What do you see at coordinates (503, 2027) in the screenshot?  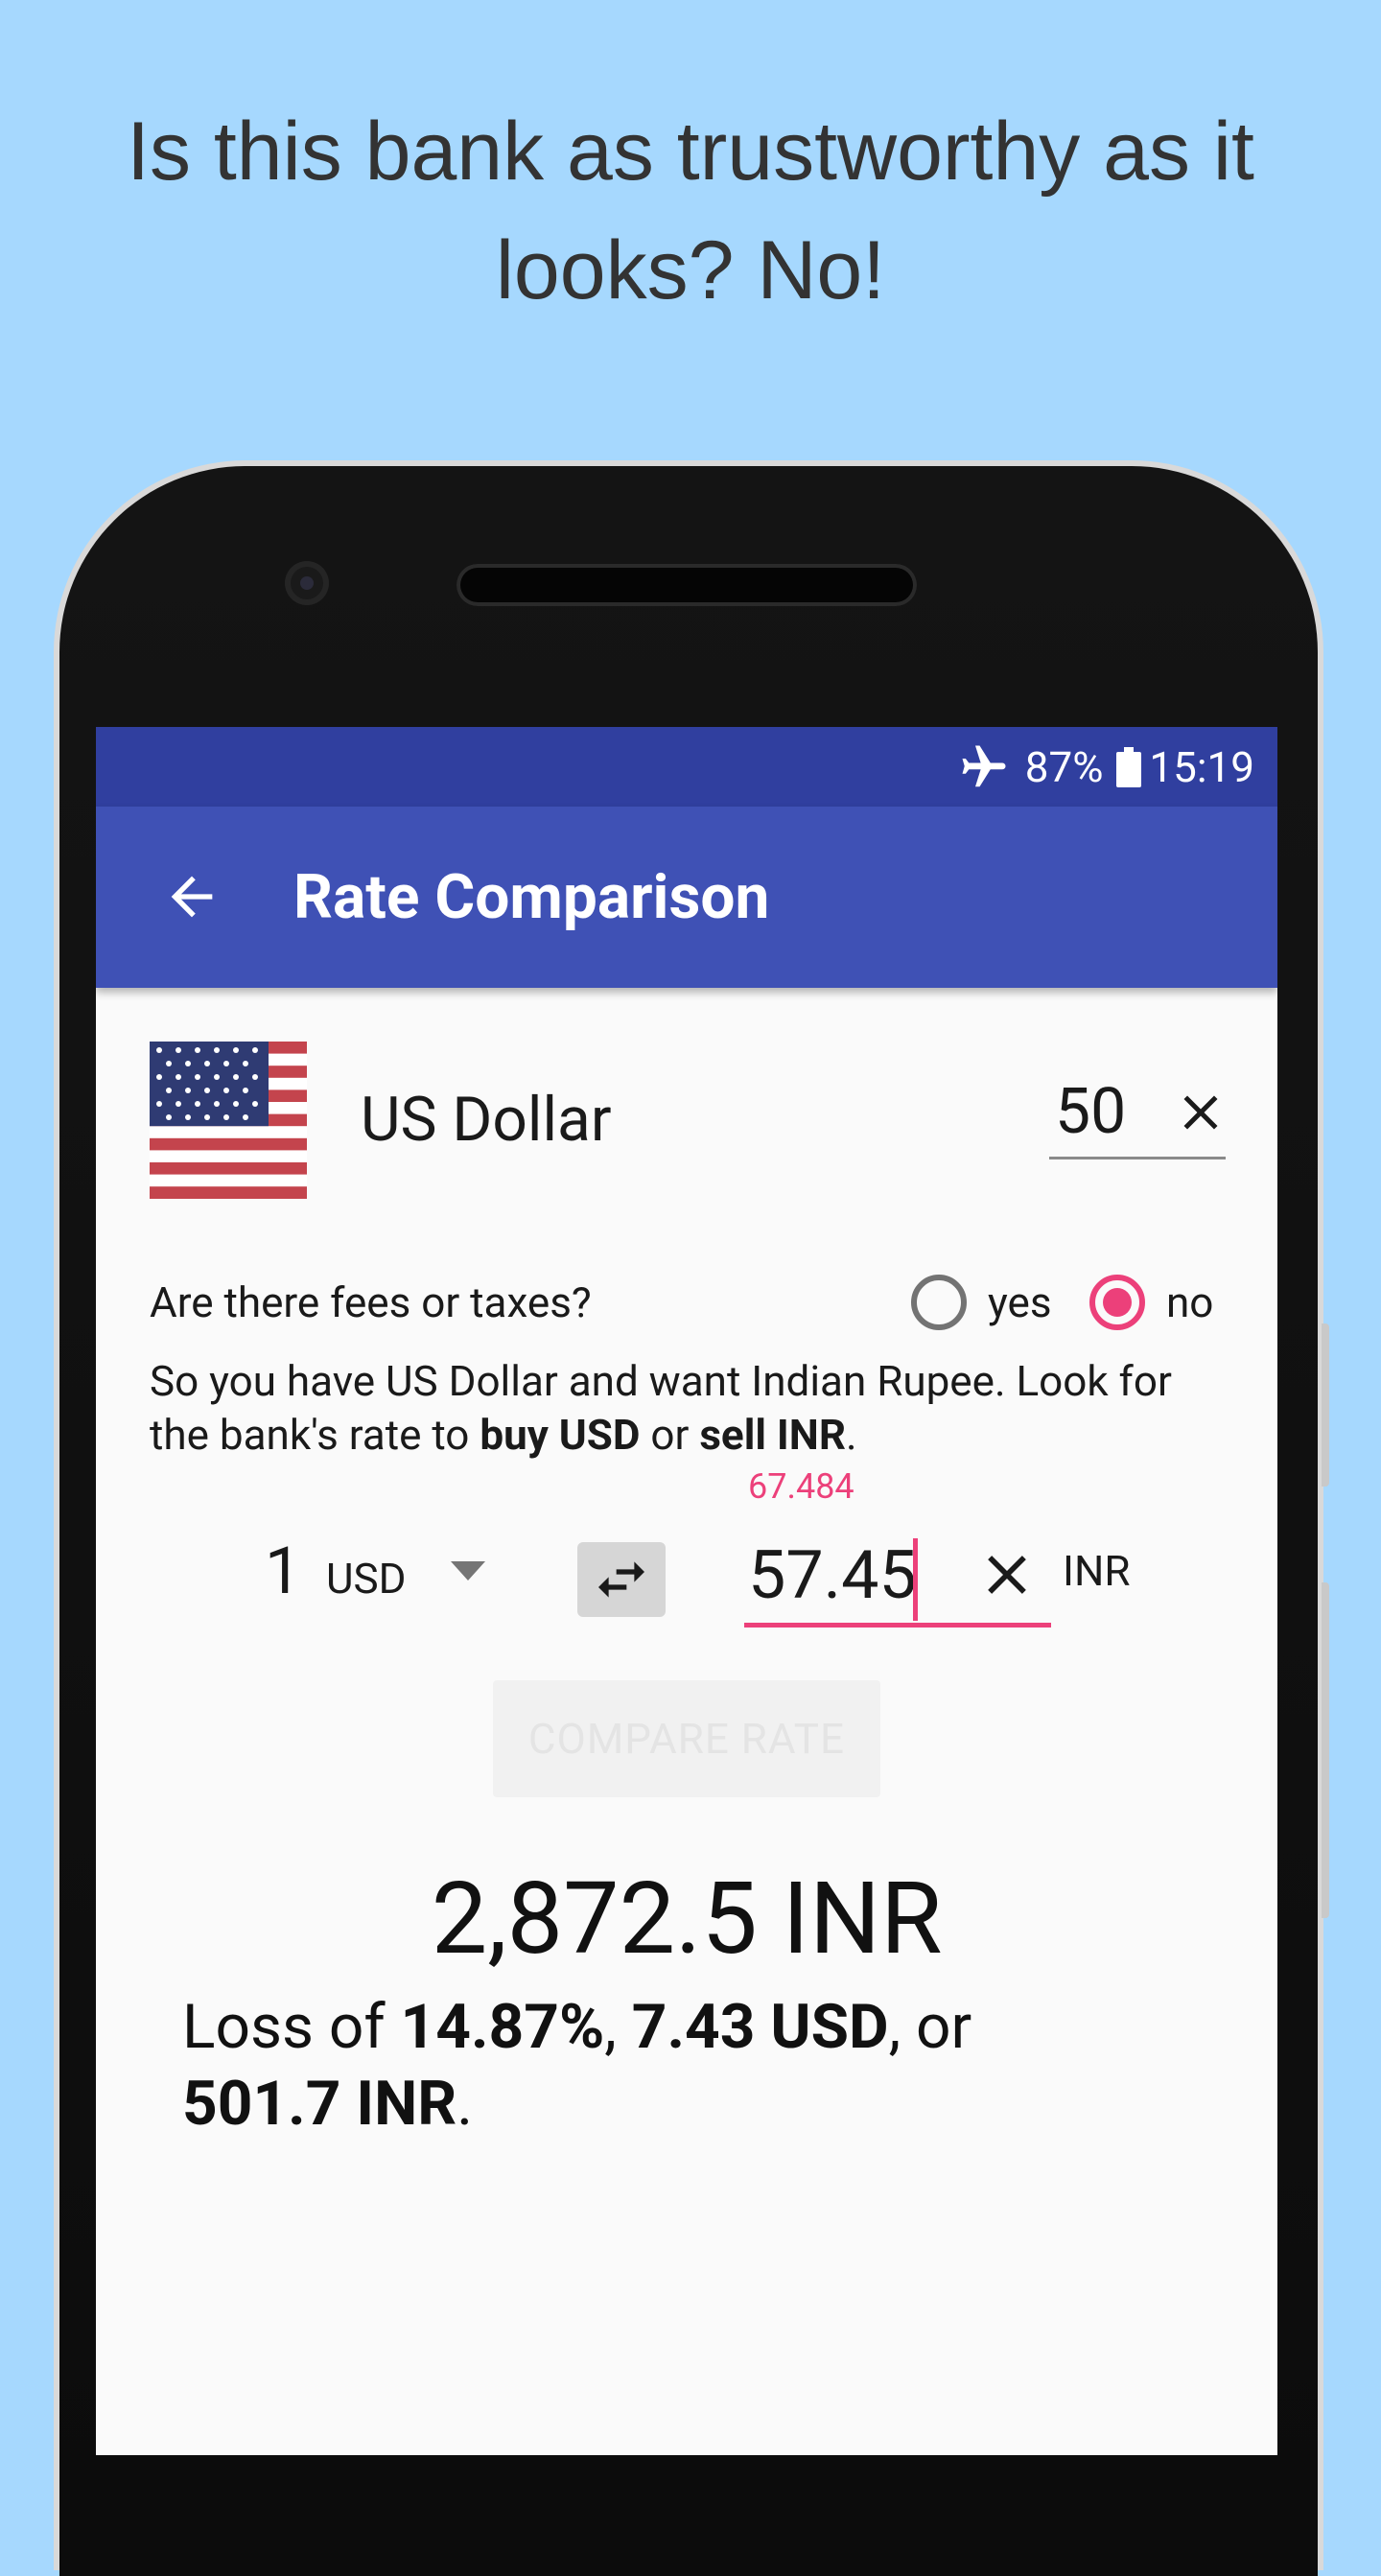 I see `loss-percent: 14.87%` at bounding box center [503, 2027].